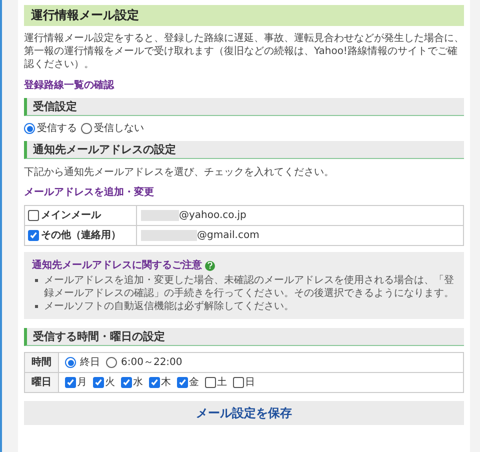  I want to click on email-domain: @yahoo.co.jp, so click(212, 215).